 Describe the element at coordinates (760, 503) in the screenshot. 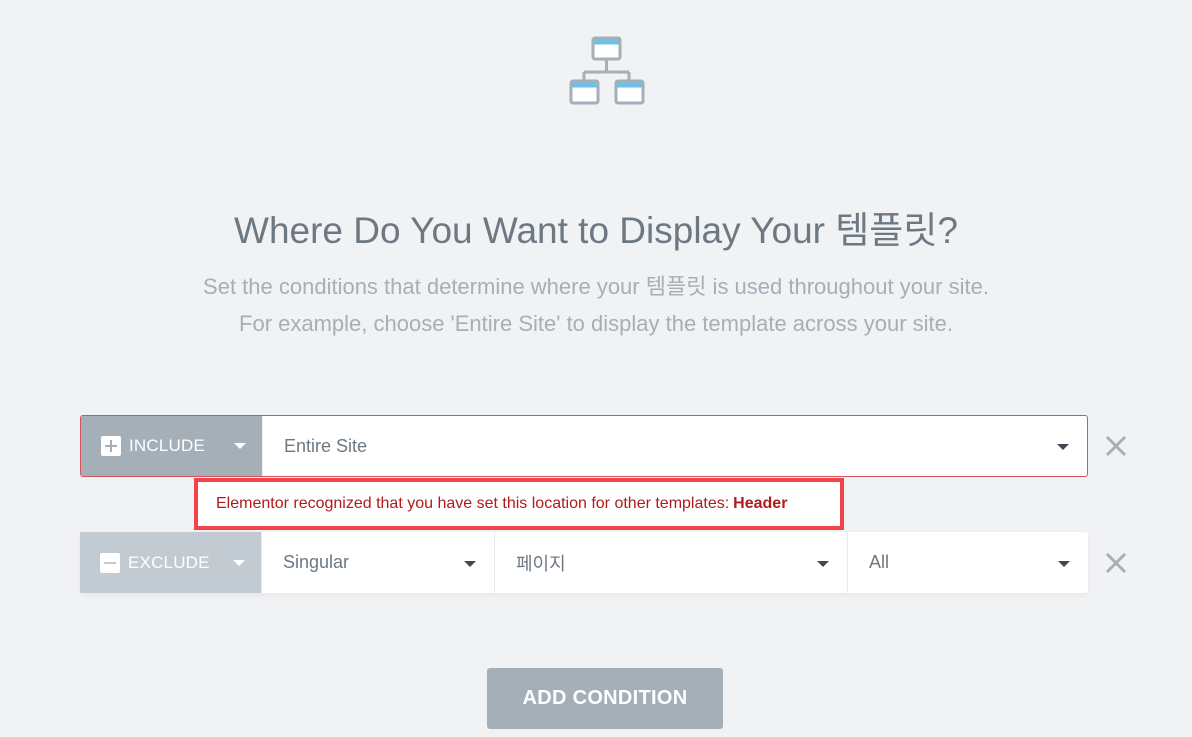

I see `conflicting-template-name: Header` at that location.